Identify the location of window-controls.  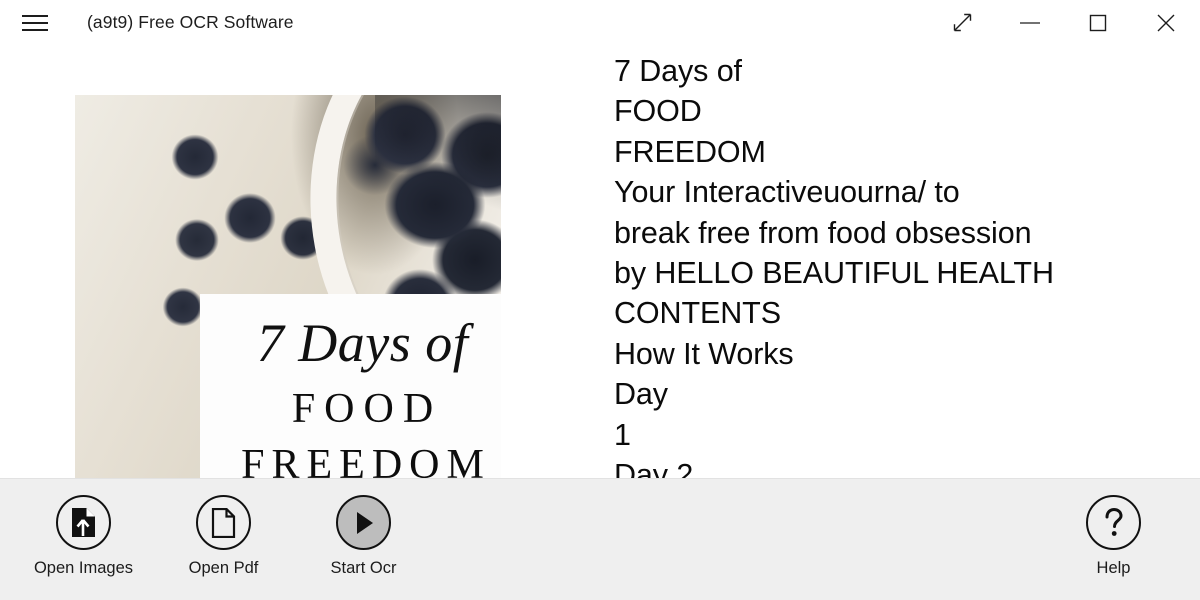
(1064, 22).